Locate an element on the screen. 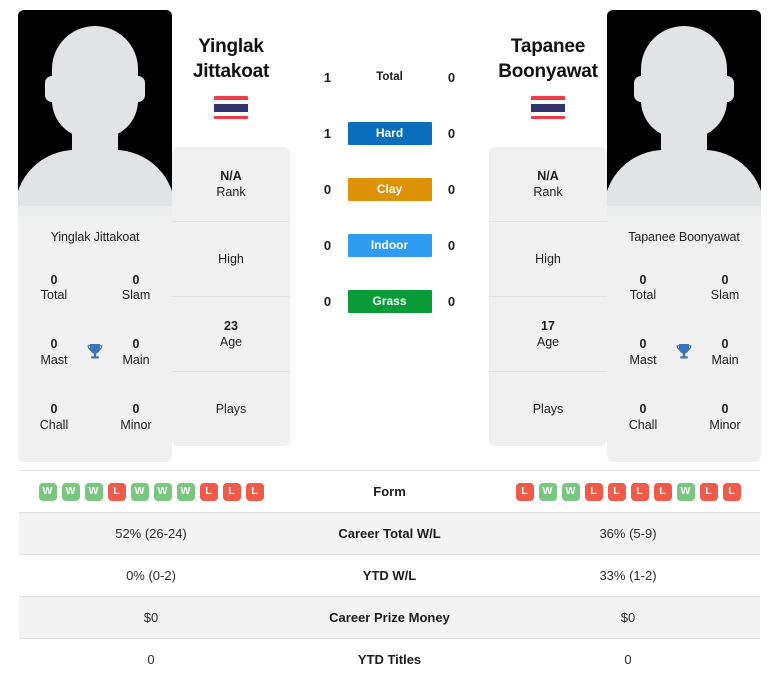  left-titles-mast-value: 0 is located at coordinates (54, 344).